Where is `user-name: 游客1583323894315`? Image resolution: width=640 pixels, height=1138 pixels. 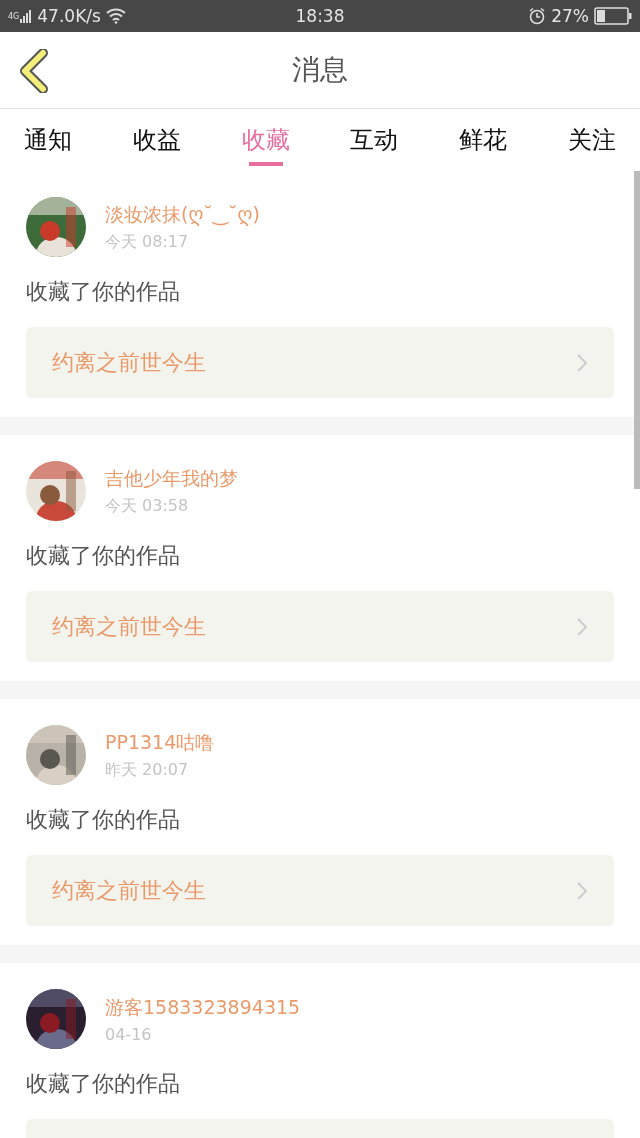 user-name: 游客1583323894315 is located at coordinates (203, 1007).